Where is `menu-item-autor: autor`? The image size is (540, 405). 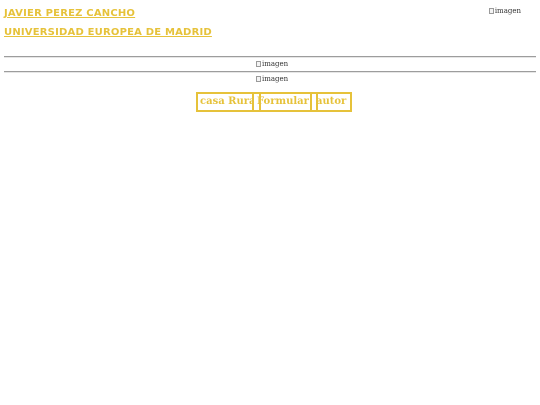 menu-item-autor: autor is located at coordinates (333, 102).